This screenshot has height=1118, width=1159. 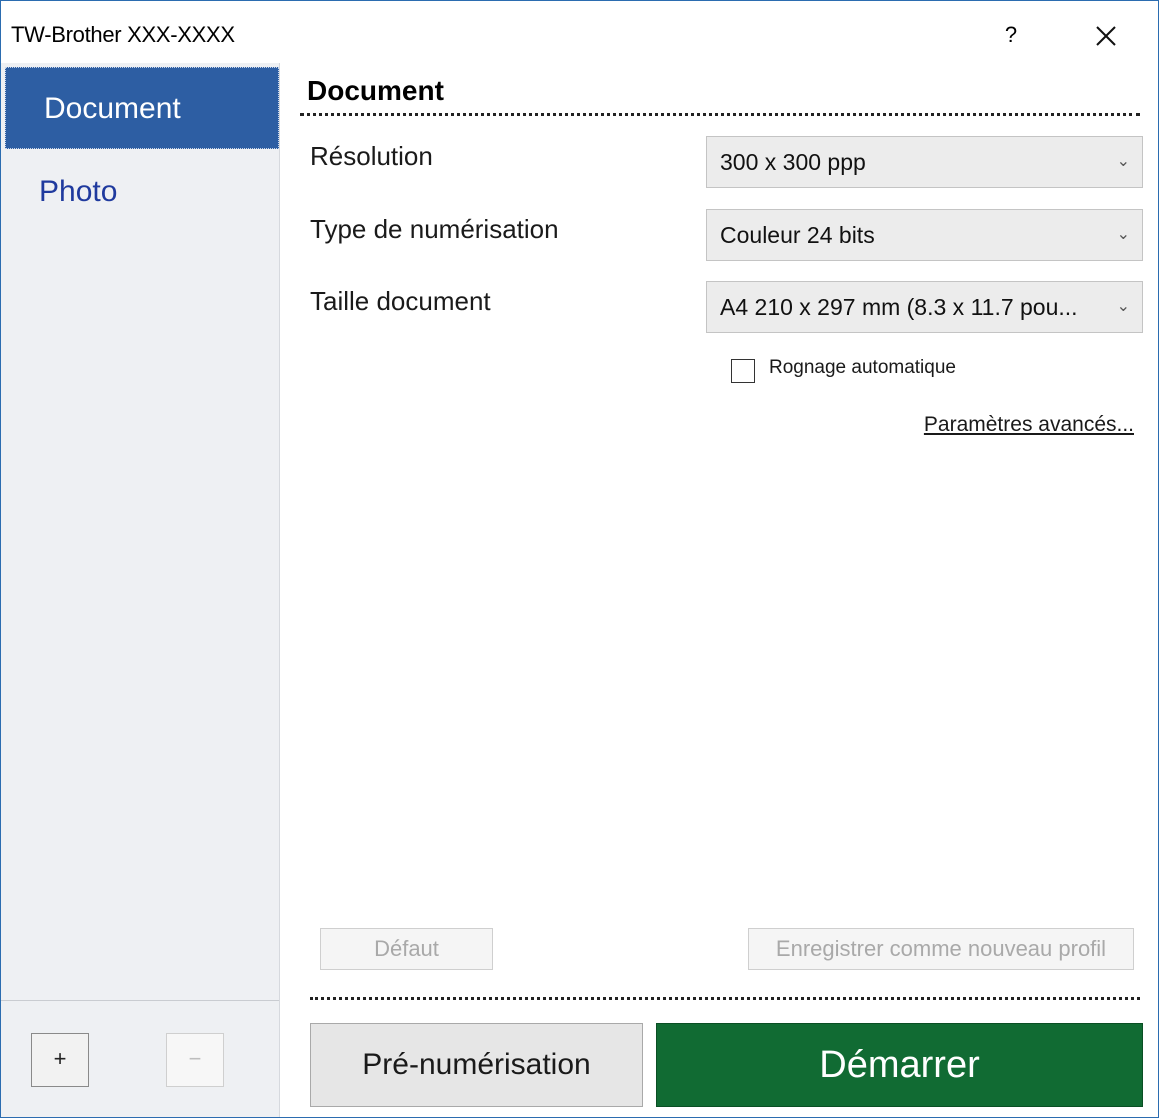 I want to click on doc-size-label: Taille document, so click(x=400, y=301).